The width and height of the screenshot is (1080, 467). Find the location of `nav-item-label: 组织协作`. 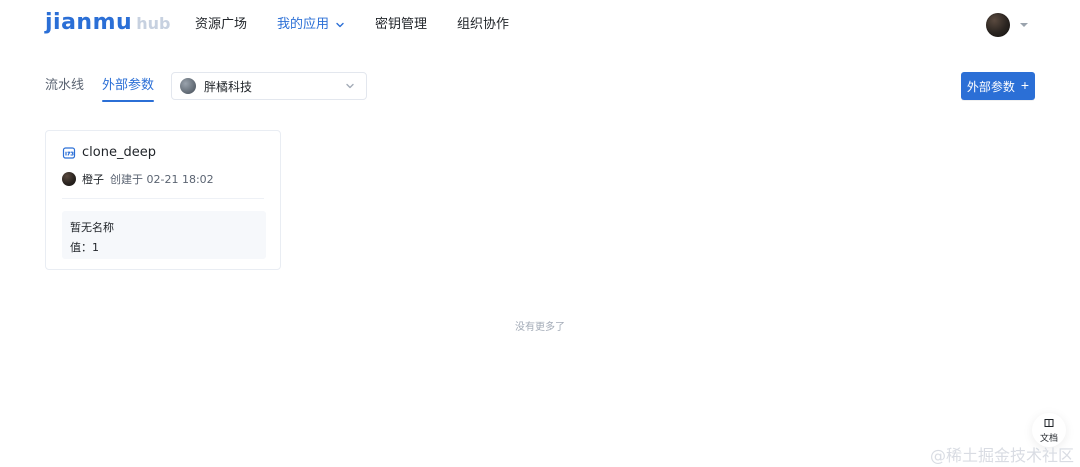

nav-item-label: 组织协作 is located at coordinates (483, 24).